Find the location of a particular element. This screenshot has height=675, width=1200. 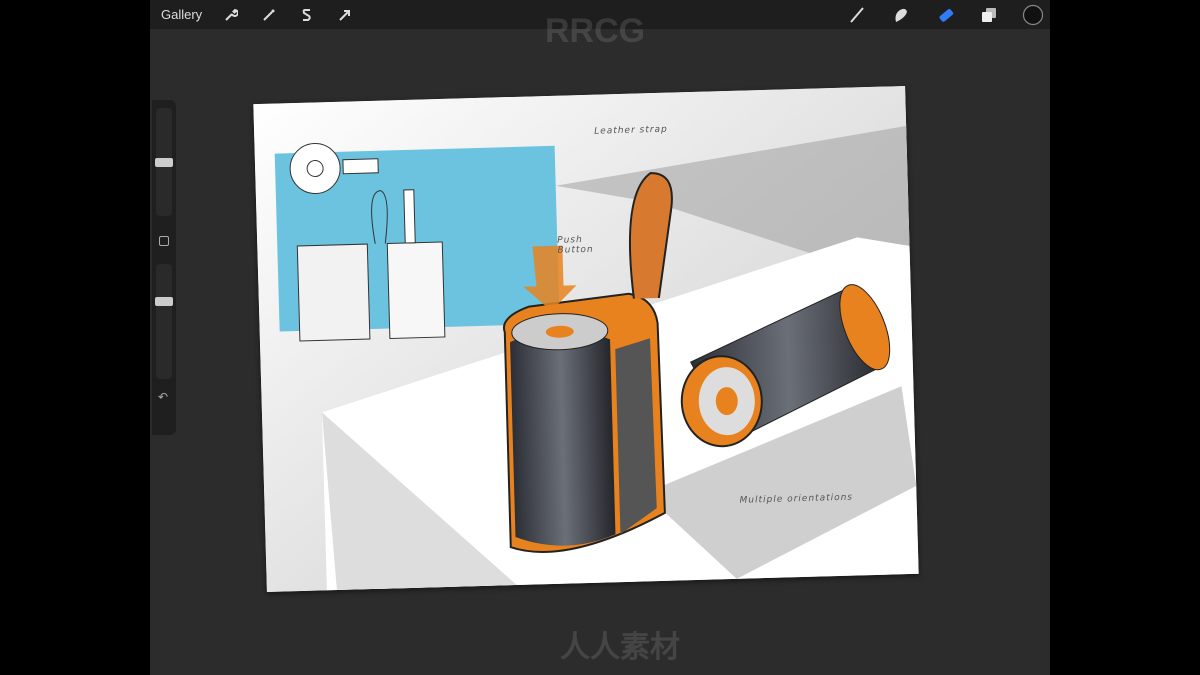

brush-size-thumb is located at coordinates (164, 162).